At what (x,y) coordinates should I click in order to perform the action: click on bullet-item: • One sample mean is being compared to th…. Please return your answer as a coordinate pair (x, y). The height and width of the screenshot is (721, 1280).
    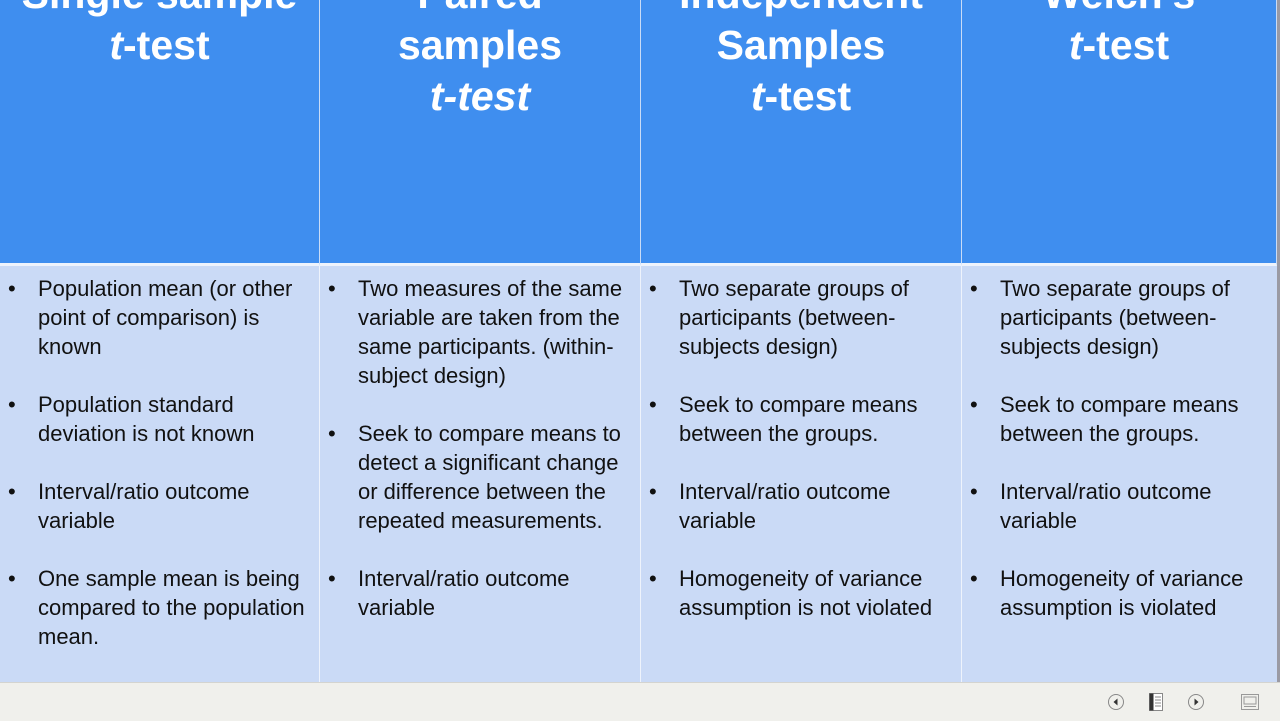
    Looking at the image, I should click on (159, 607).